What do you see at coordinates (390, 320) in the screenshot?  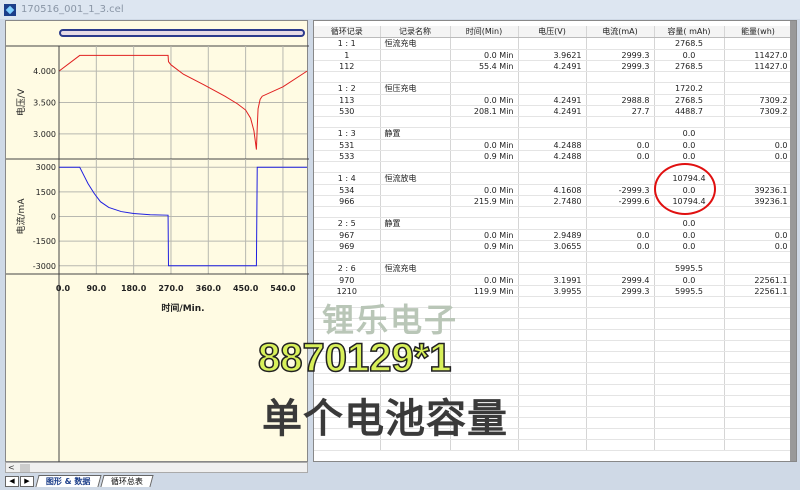 I see `watermark-company: 锂乐电子` at bounding box center [390, 320].